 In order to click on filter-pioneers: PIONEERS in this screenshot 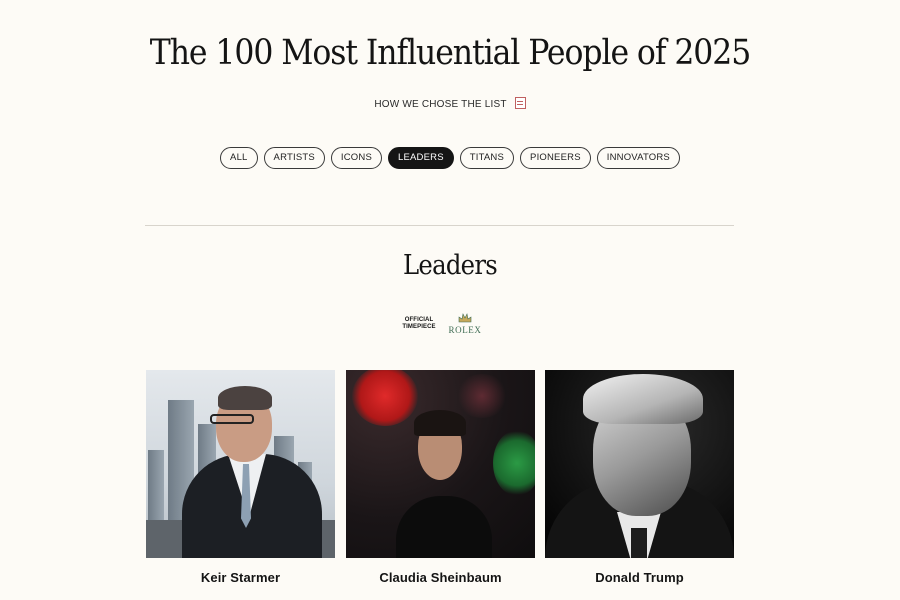, I will do `click(555, 158)`.